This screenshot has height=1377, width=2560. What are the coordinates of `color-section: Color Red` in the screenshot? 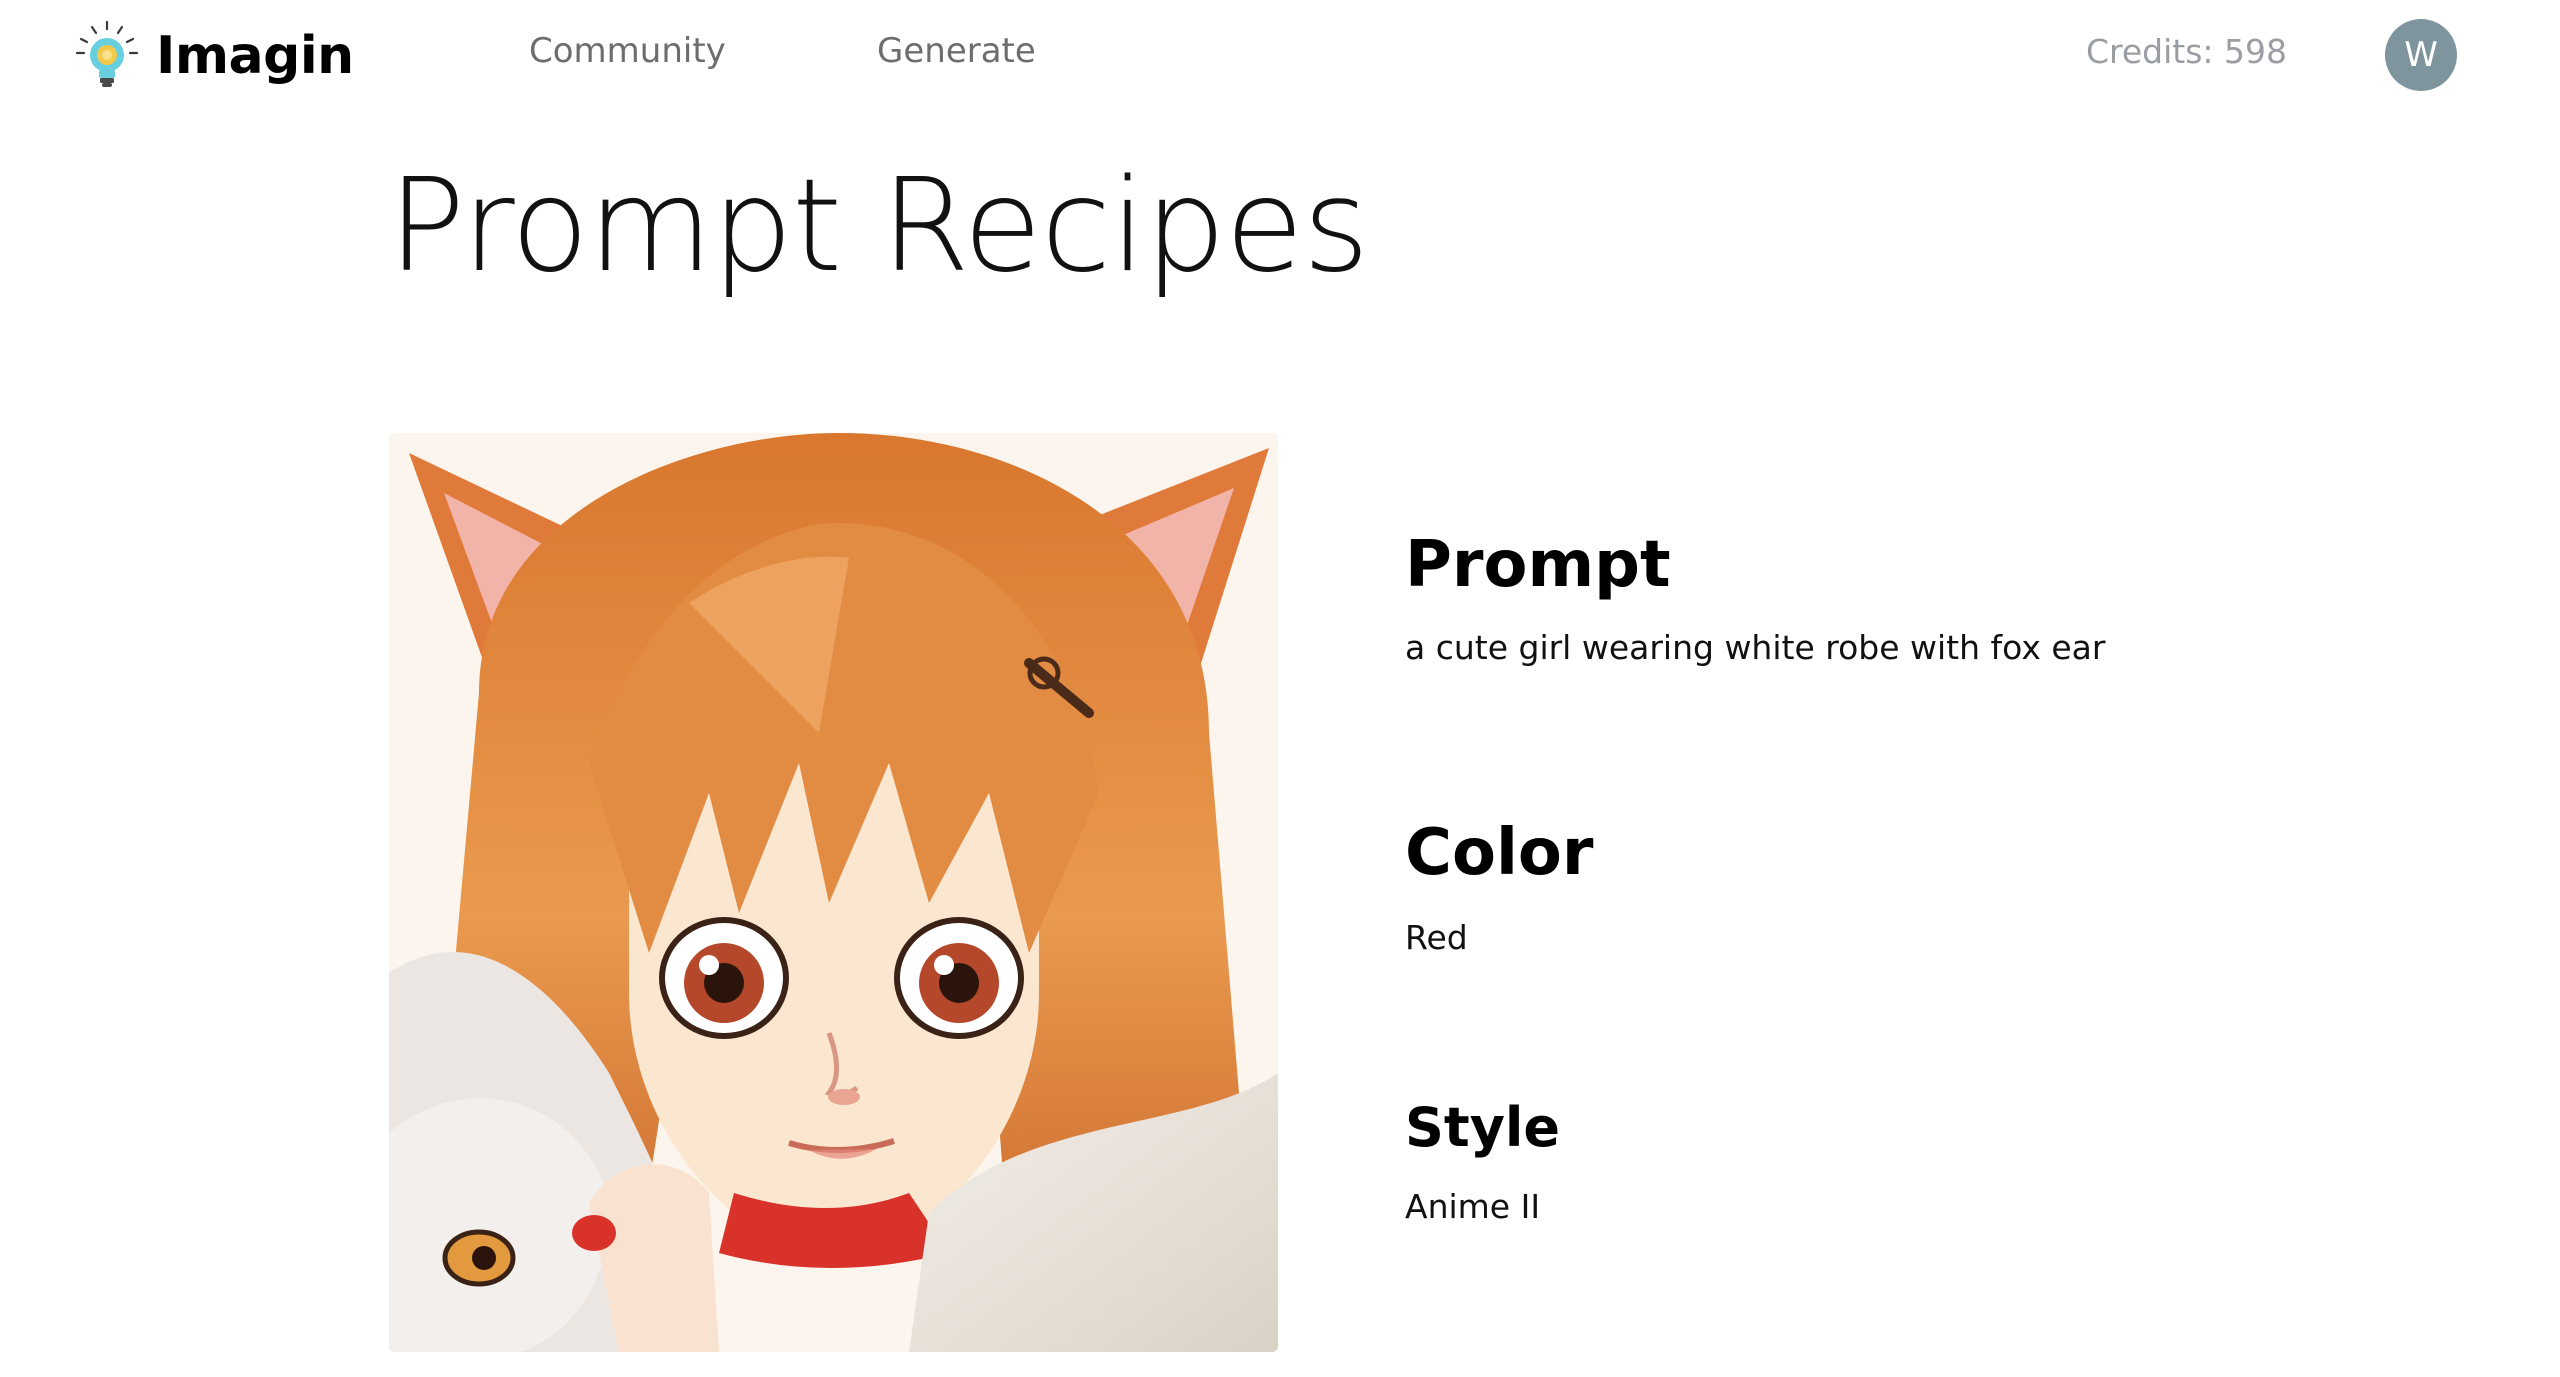 It's located at (1499, 888).